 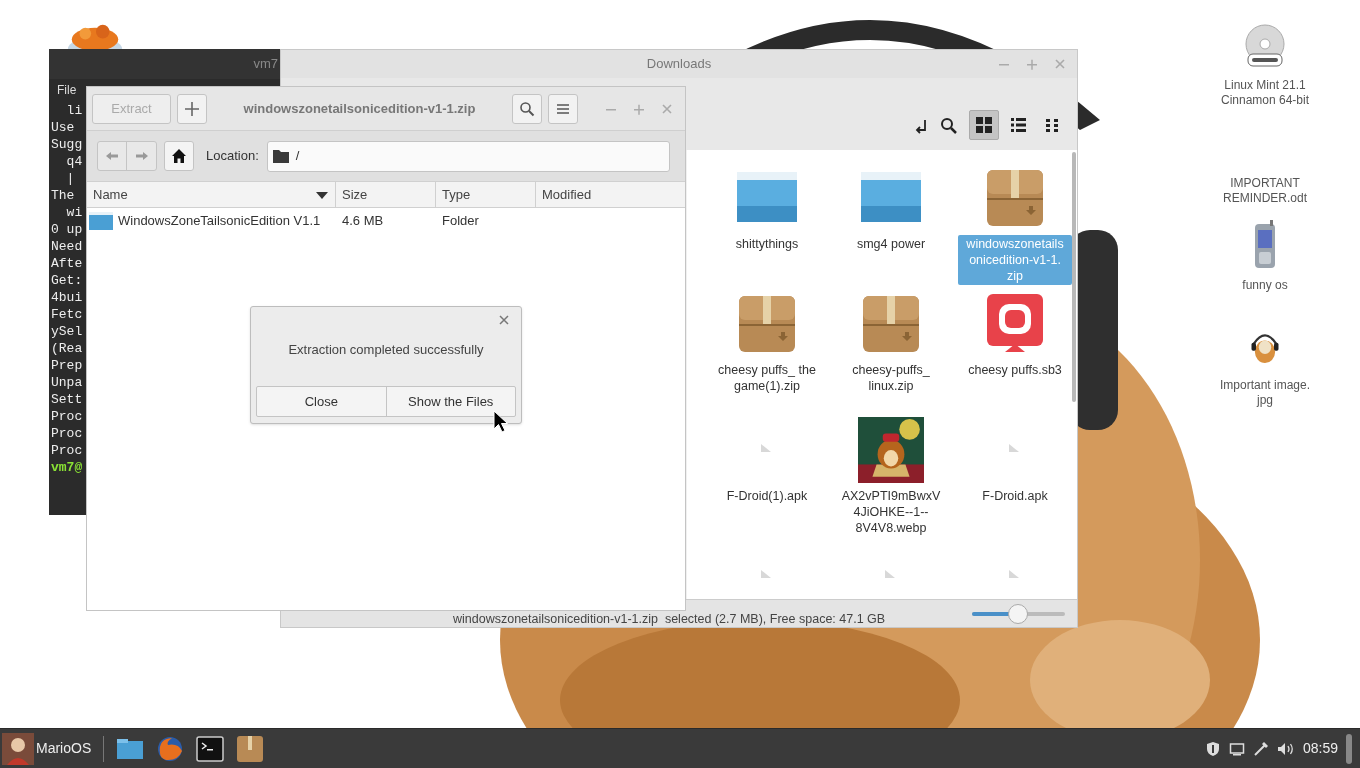 What do you see at coordinates (1320, 748) in the screenshot?
I see `clock: 08:59` at bounding box center [1320, 748].